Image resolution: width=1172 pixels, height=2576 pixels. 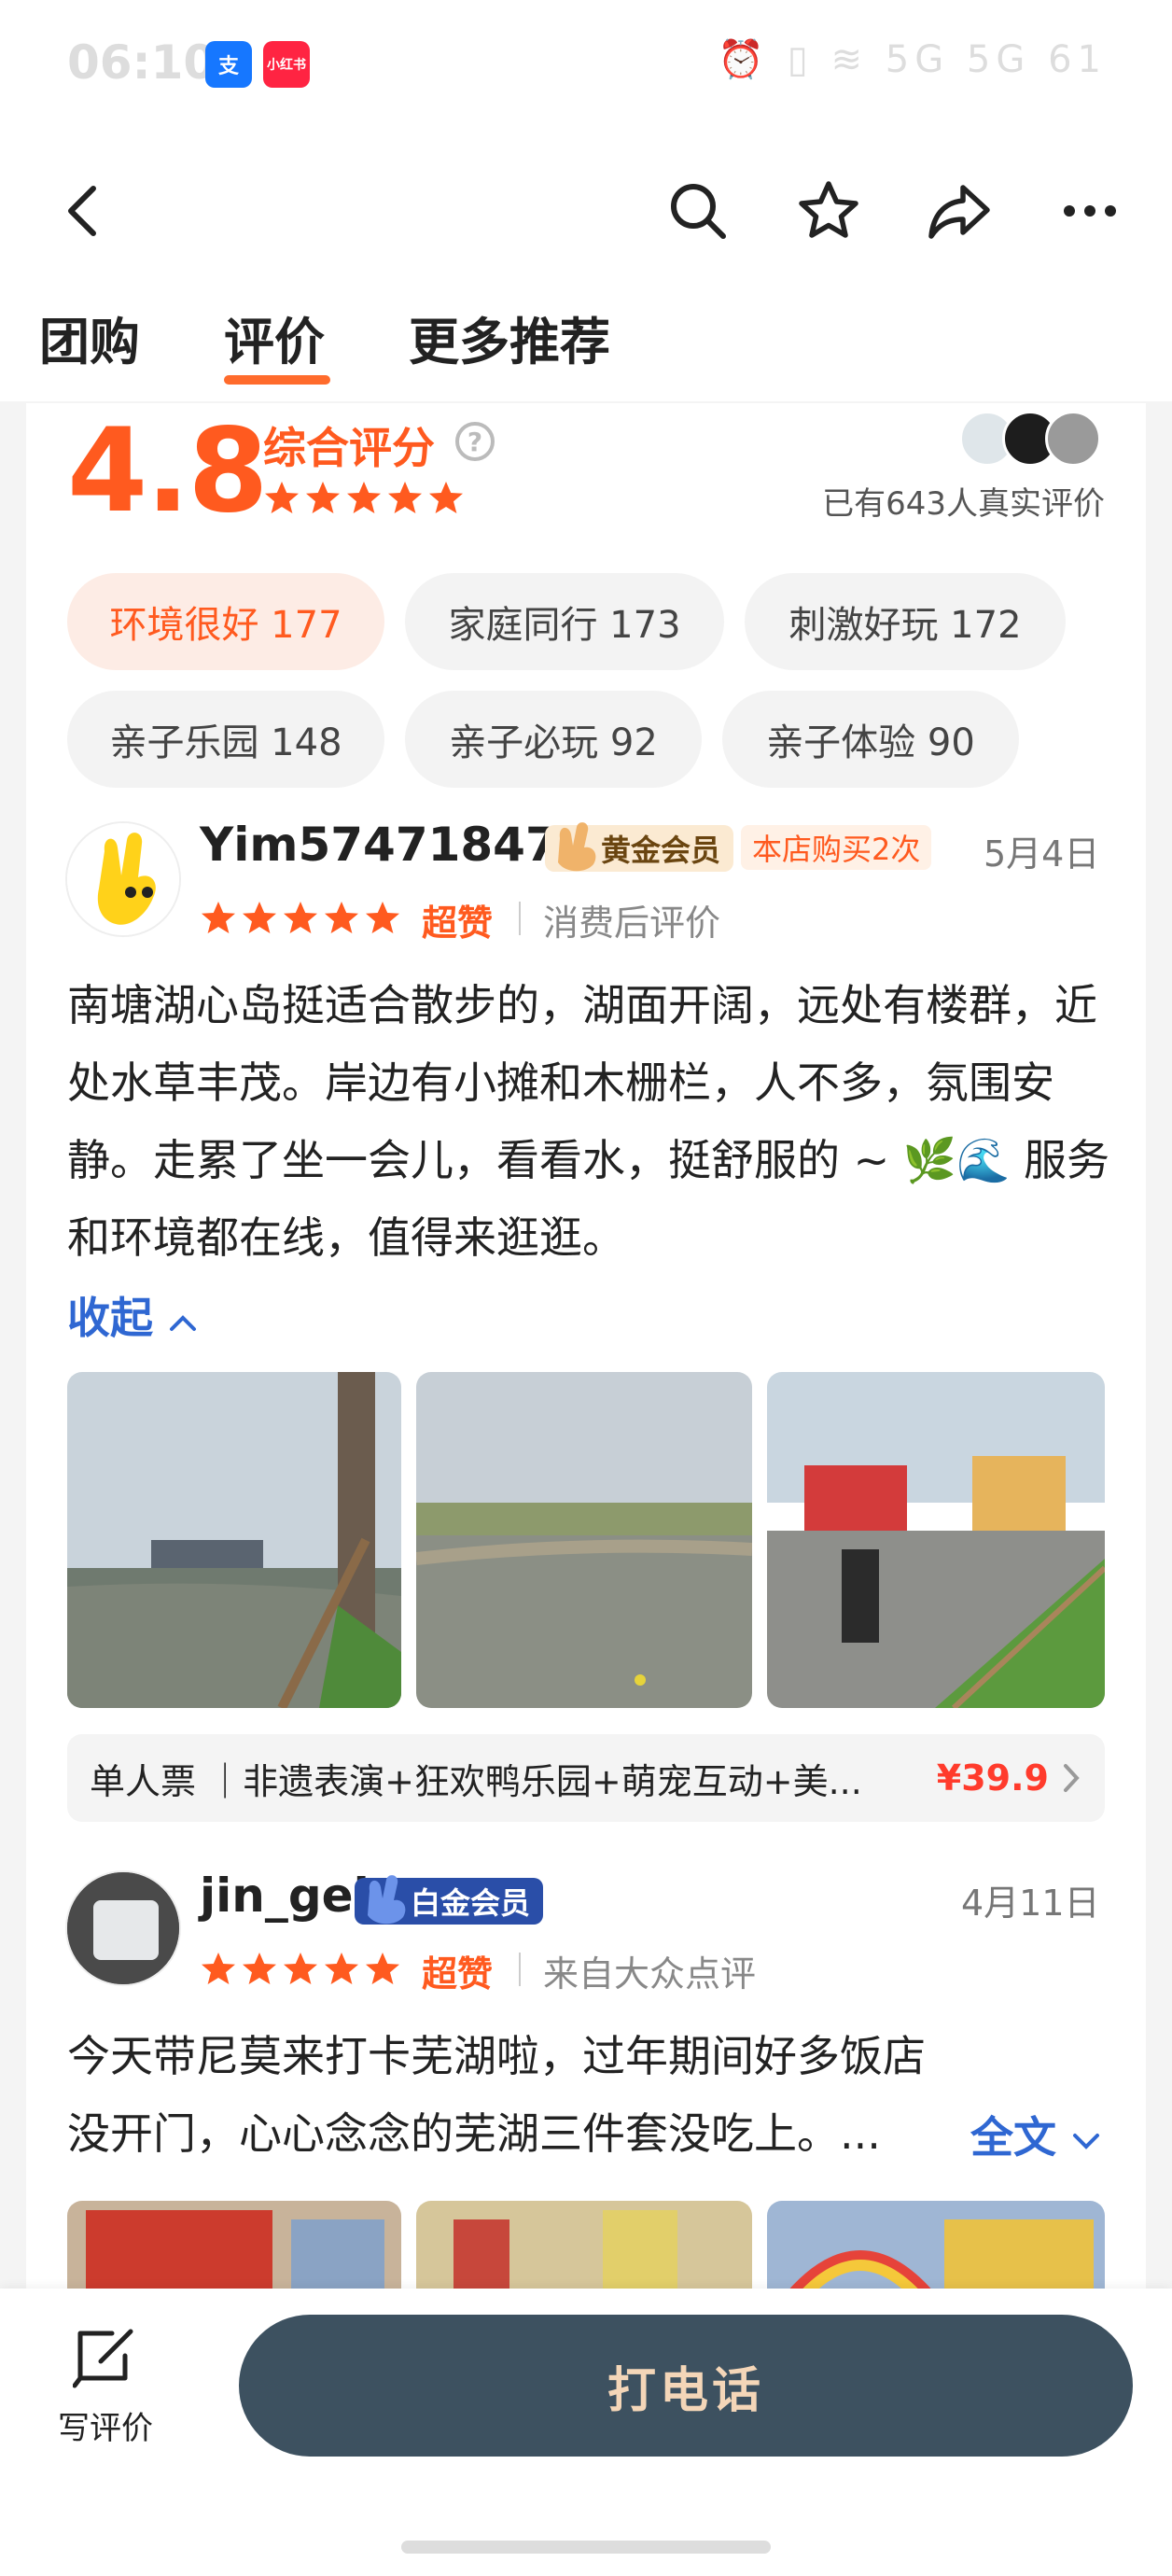 What do you see at coordinates (698, 211) in the screenshot?
I see `search-icon` at bounding box center [698, 211].